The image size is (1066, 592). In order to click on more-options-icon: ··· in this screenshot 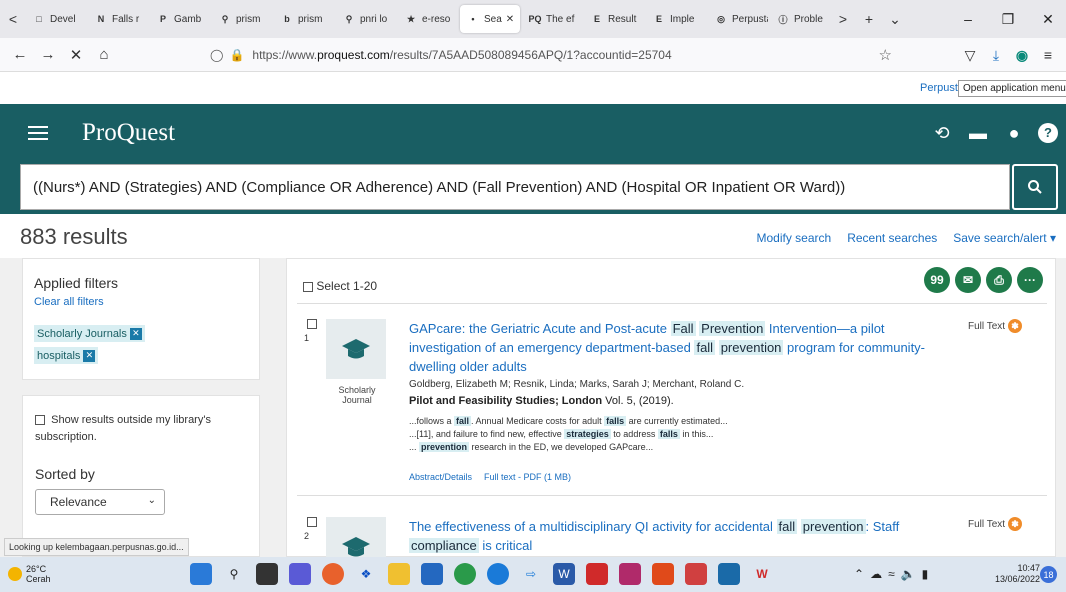, I will do `click(1030, 280)`.